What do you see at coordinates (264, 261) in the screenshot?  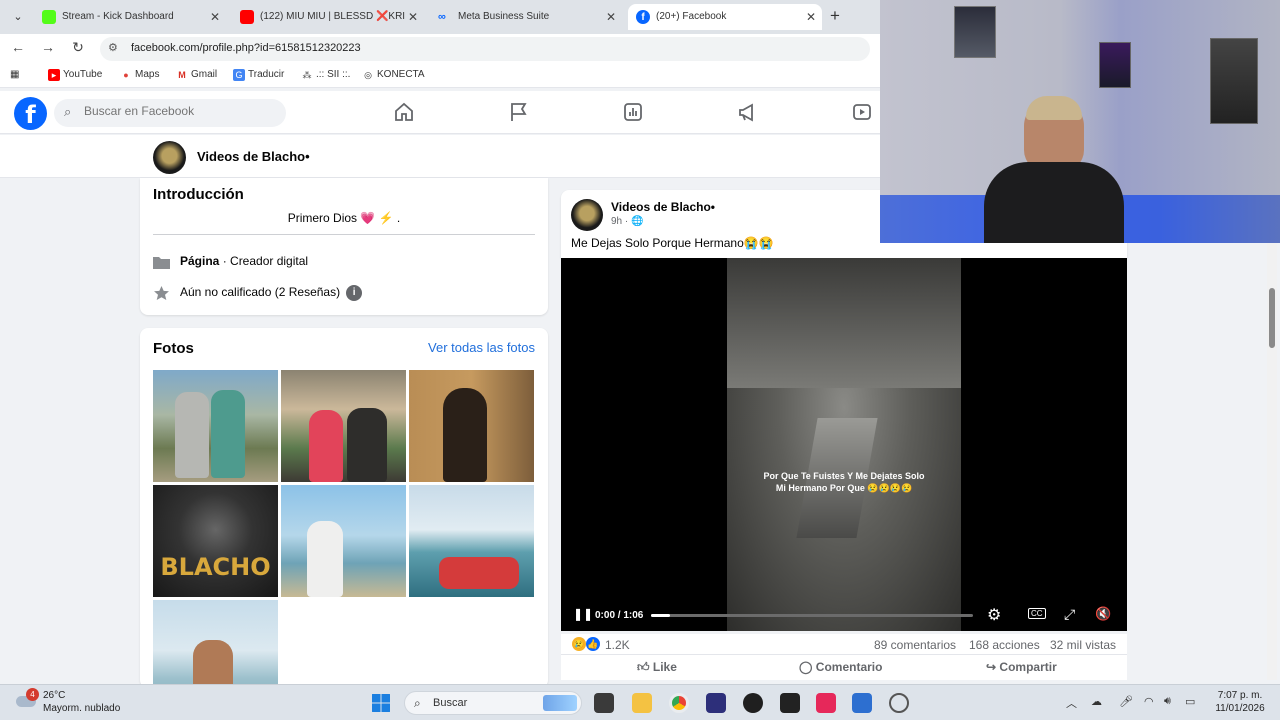 I see `category-value: · Creador digital` at bounding box center [264, 261].